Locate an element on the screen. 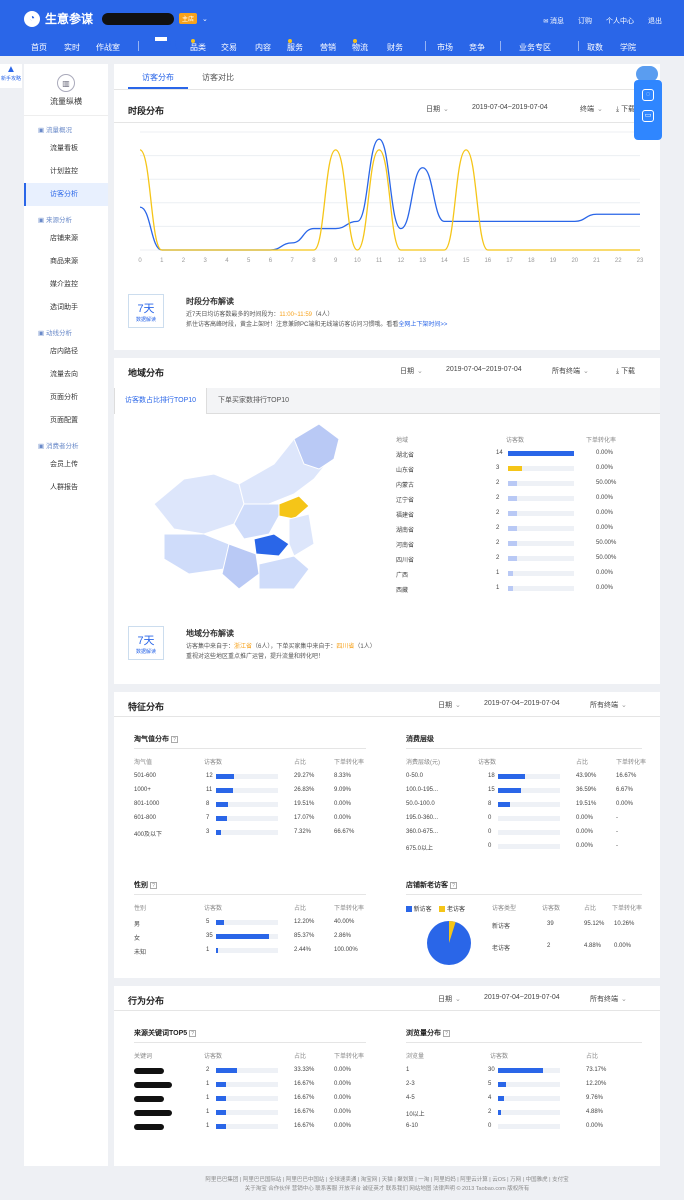 The height and width of the screenshot is (1200, 684). table-row: 辽宁省 2 0.00% is located at coordinates (521, 499).